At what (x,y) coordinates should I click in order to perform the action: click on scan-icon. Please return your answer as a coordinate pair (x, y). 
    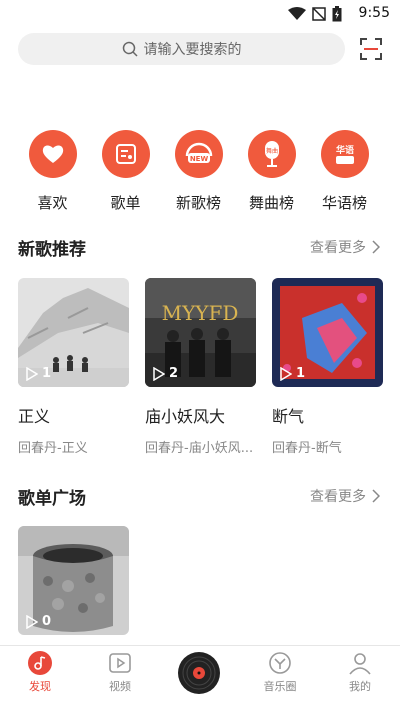
    Looking at the image, I should click on (371, 49).